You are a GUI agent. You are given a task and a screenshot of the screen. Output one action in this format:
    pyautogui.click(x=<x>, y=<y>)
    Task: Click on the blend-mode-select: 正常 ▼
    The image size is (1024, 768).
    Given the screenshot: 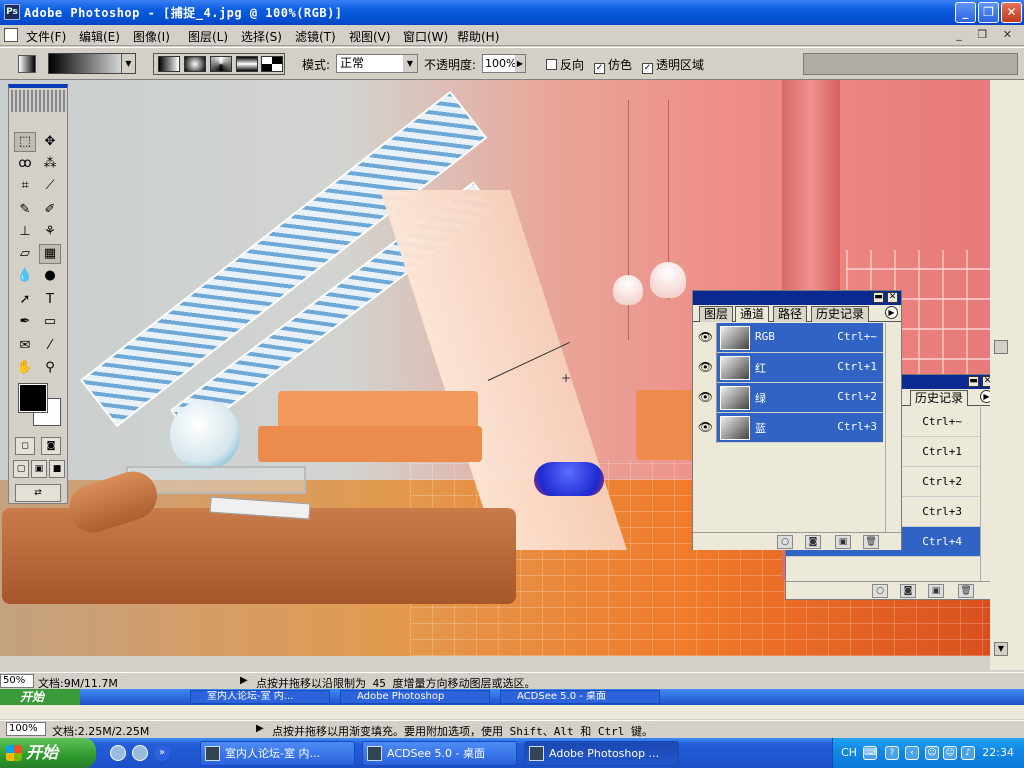 What is the action you would take?
    pyautogui.click(x=377, y=63)
    